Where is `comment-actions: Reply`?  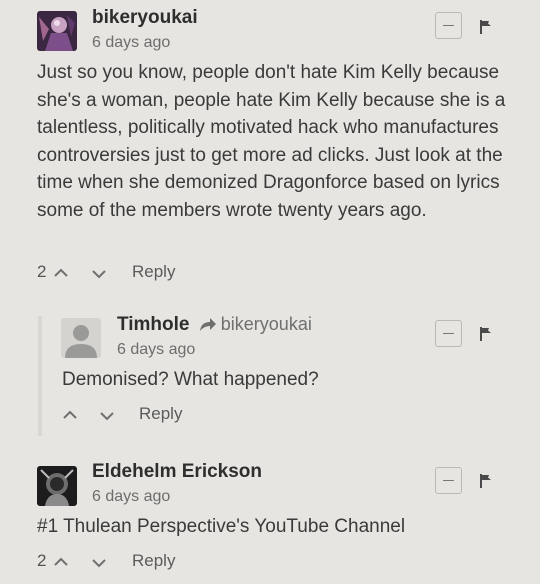 comment-actions: Reply is located at coordinates (182, 415).